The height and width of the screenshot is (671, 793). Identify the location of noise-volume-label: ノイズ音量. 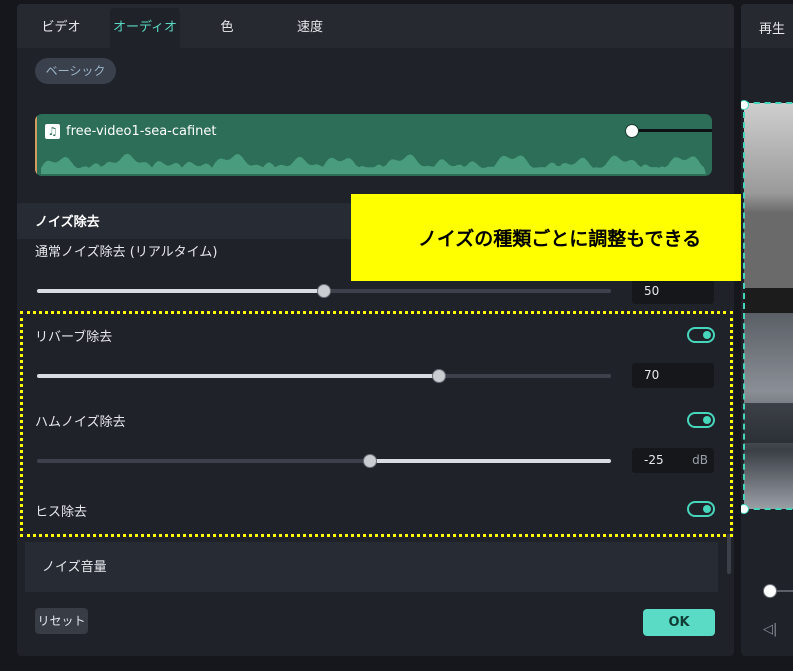
(74, 567).